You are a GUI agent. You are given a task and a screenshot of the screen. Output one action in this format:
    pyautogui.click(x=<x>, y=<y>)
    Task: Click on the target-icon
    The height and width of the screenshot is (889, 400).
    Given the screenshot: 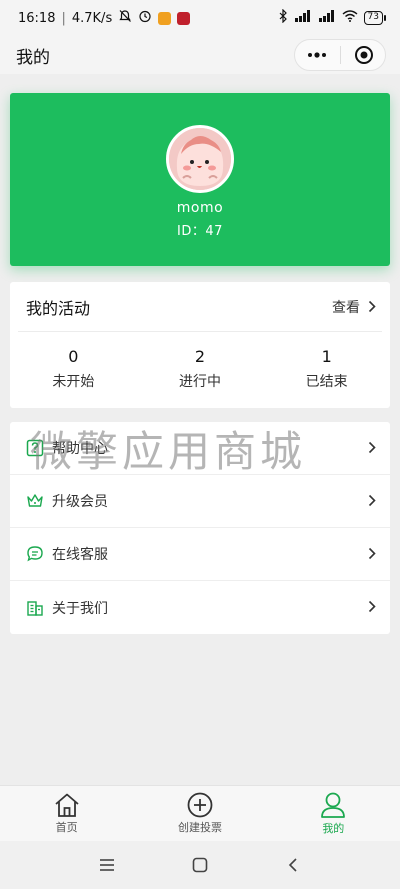 What is the action you would take?
    pyautogui.click(x=363, y=55)
    